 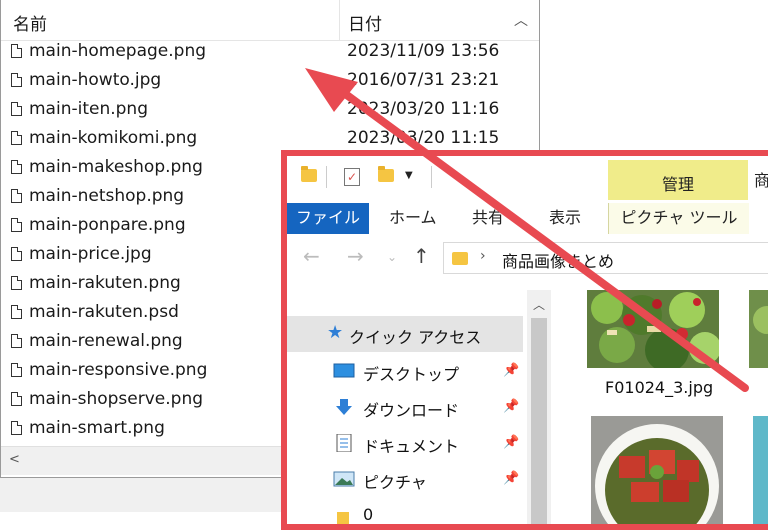 I want to click on file-row: main-iten.png 2023/03/20 11:16, so click(x=270, y=110).